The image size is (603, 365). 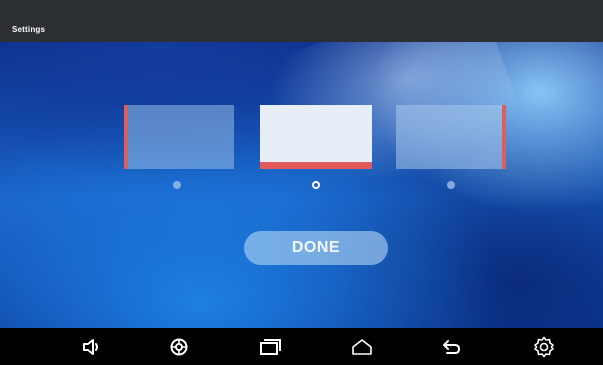 What do you see at coordinates (301, 21) in the screenshot?
I see `title-bar: Settings` at bounding box center [301, 21].